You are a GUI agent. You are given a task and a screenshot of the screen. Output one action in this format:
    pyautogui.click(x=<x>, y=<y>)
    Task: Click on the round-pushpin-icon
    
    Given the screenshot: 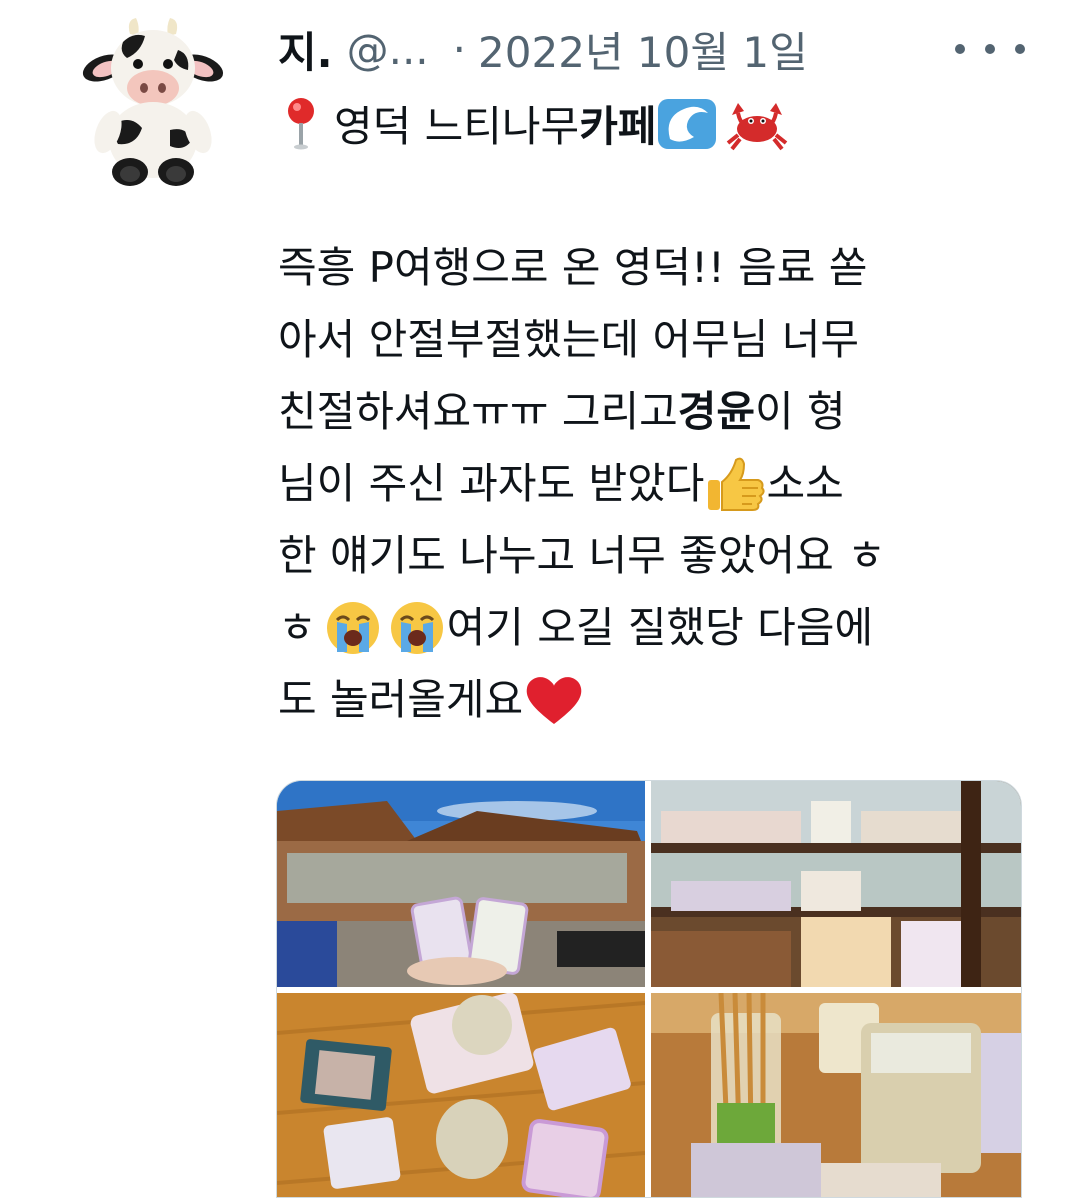 What is the action you would take?
    pyautogui.click(x=301, y=124)
    